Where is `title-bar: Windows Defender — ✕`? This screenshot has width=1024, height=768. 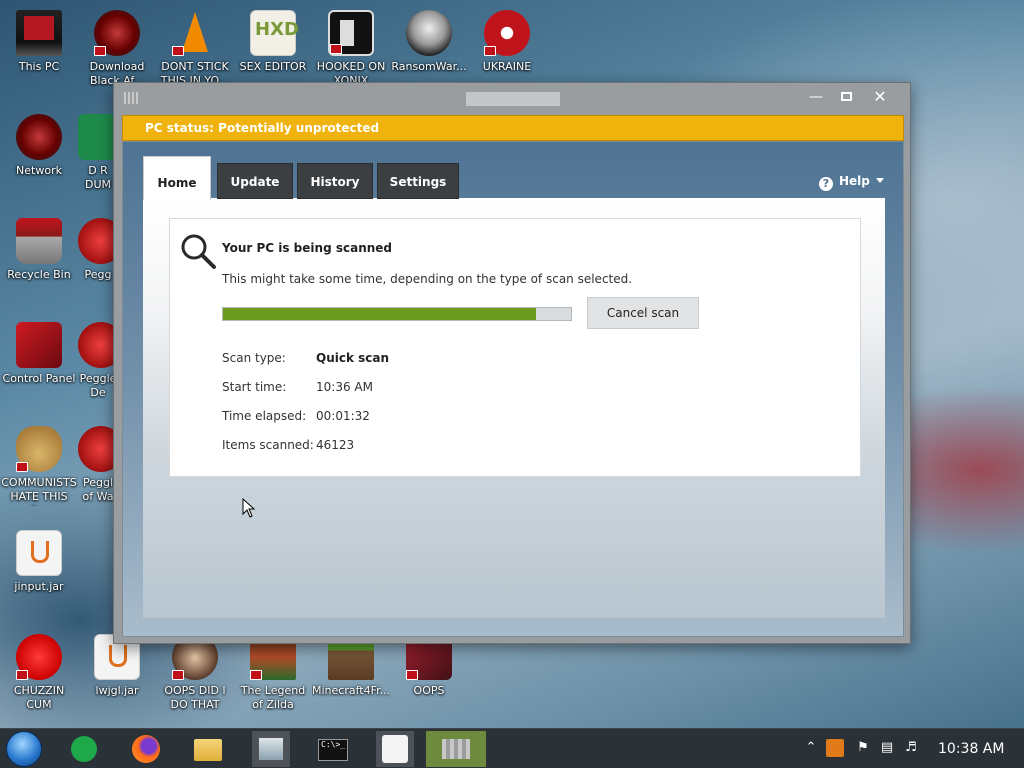 title-bar: Windows Defender — ✕ is located at coordinates (512, 98).